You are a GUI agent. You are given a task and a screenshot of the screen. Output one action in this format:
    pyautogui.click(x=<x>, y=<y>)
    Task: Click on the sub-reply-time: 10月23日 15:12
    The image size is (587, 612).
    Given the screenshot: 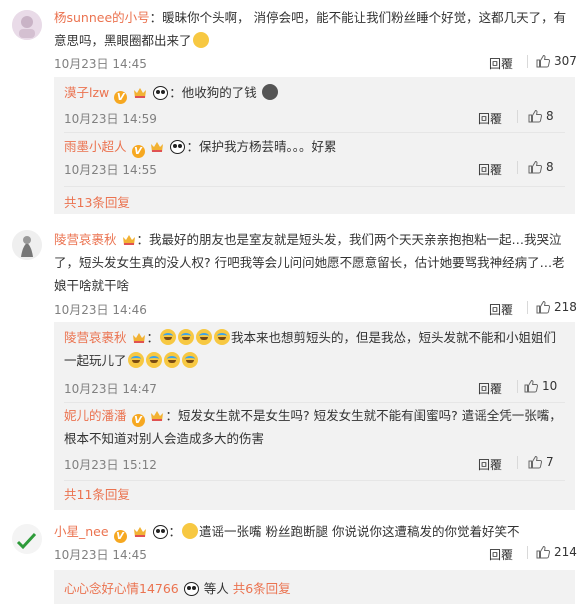 What is the action you would take?
    pyautogui.click(x=110, y=465)
    